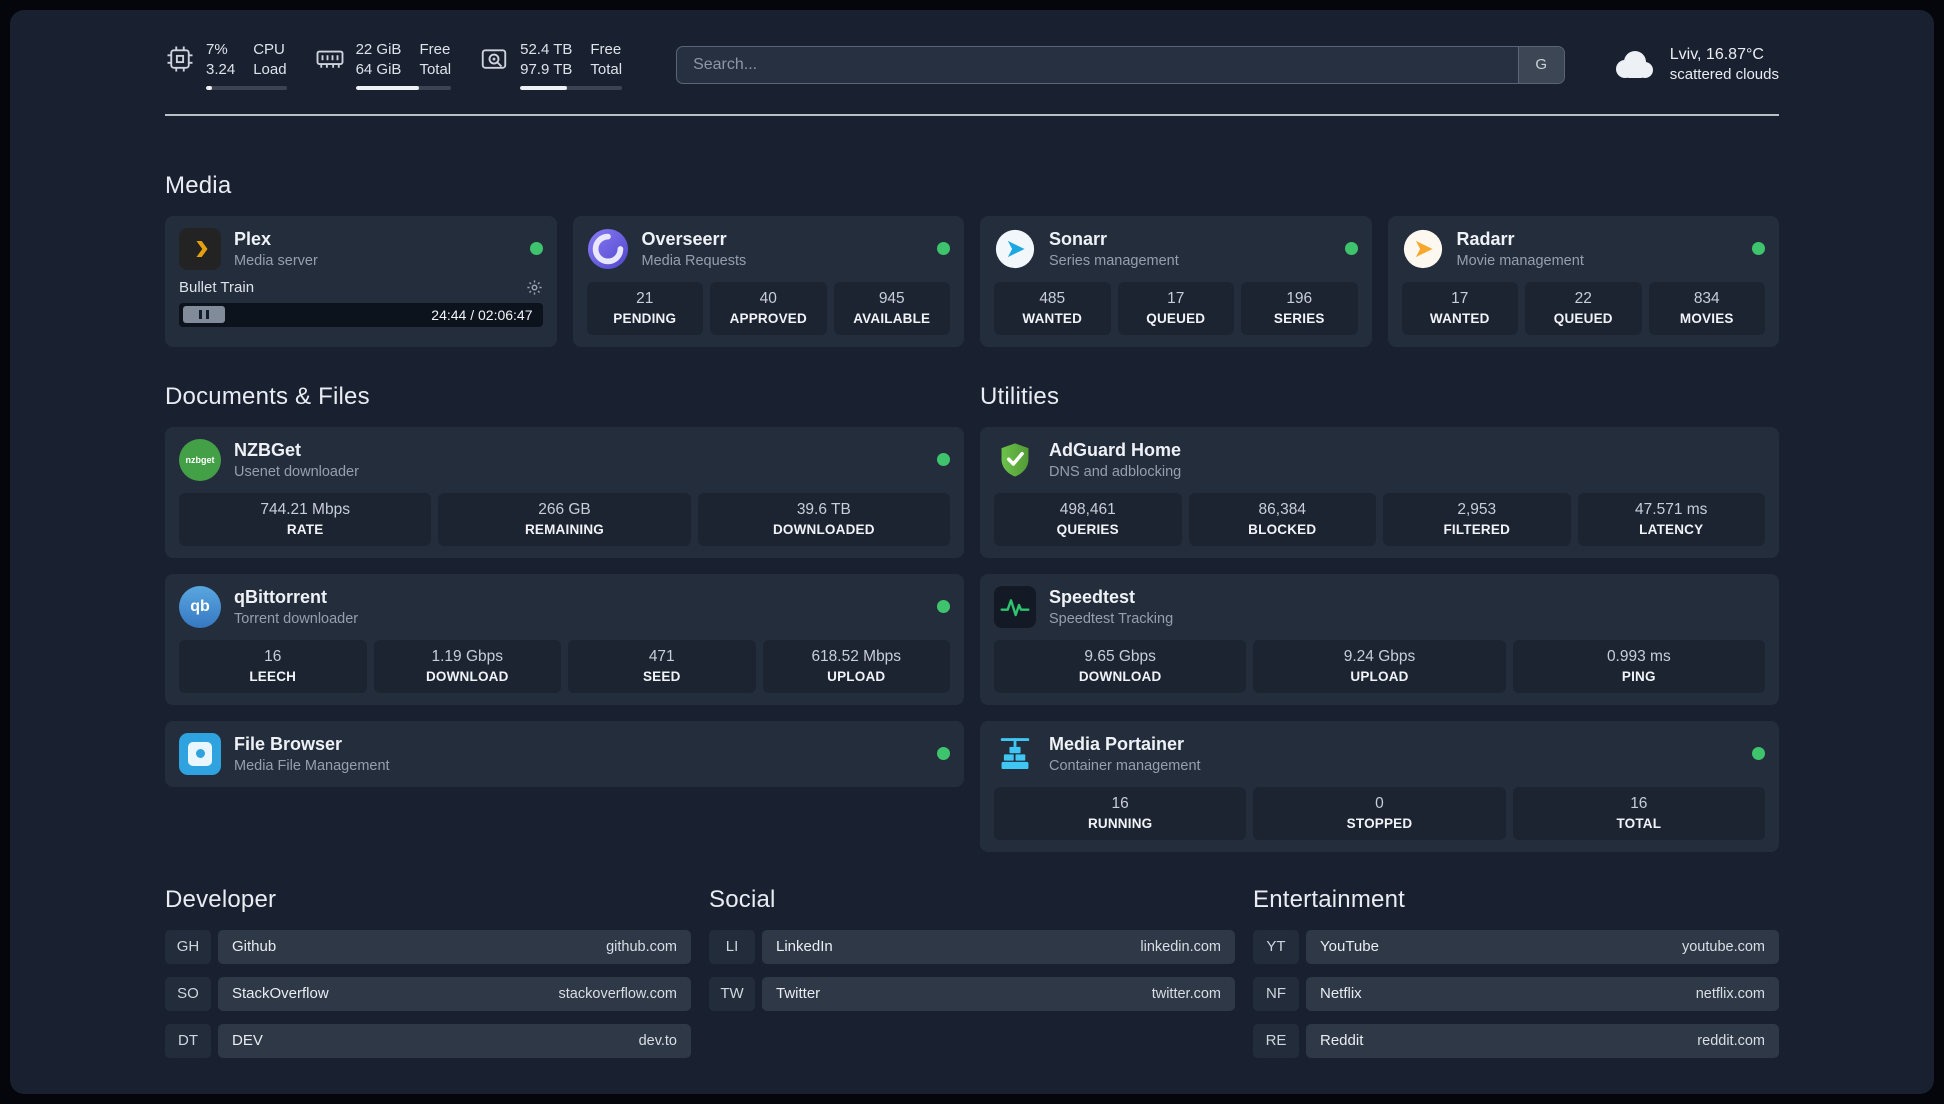 This screenshot has width=1944, height=1104. I want to click on bookmark-bar: YouTube youtube.com, so click(1542, 946).